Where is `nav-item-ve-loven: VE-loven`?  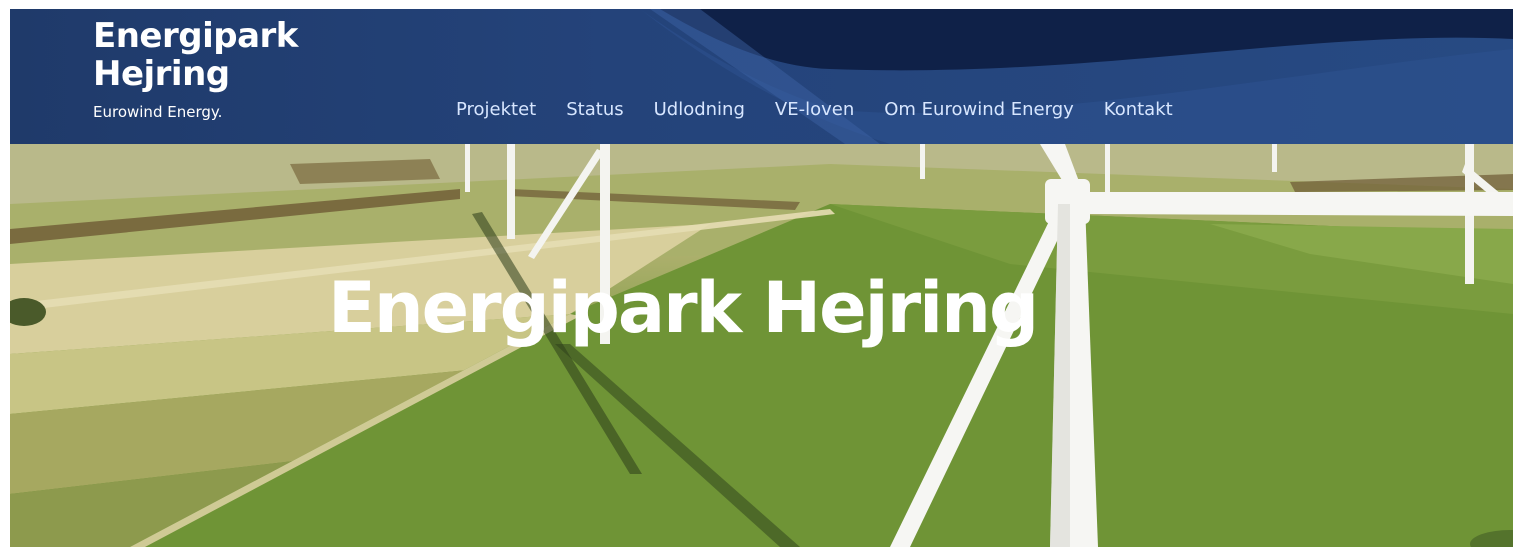
nav-item-ve-loven: VE-loven is located at coordinates (814, 110).